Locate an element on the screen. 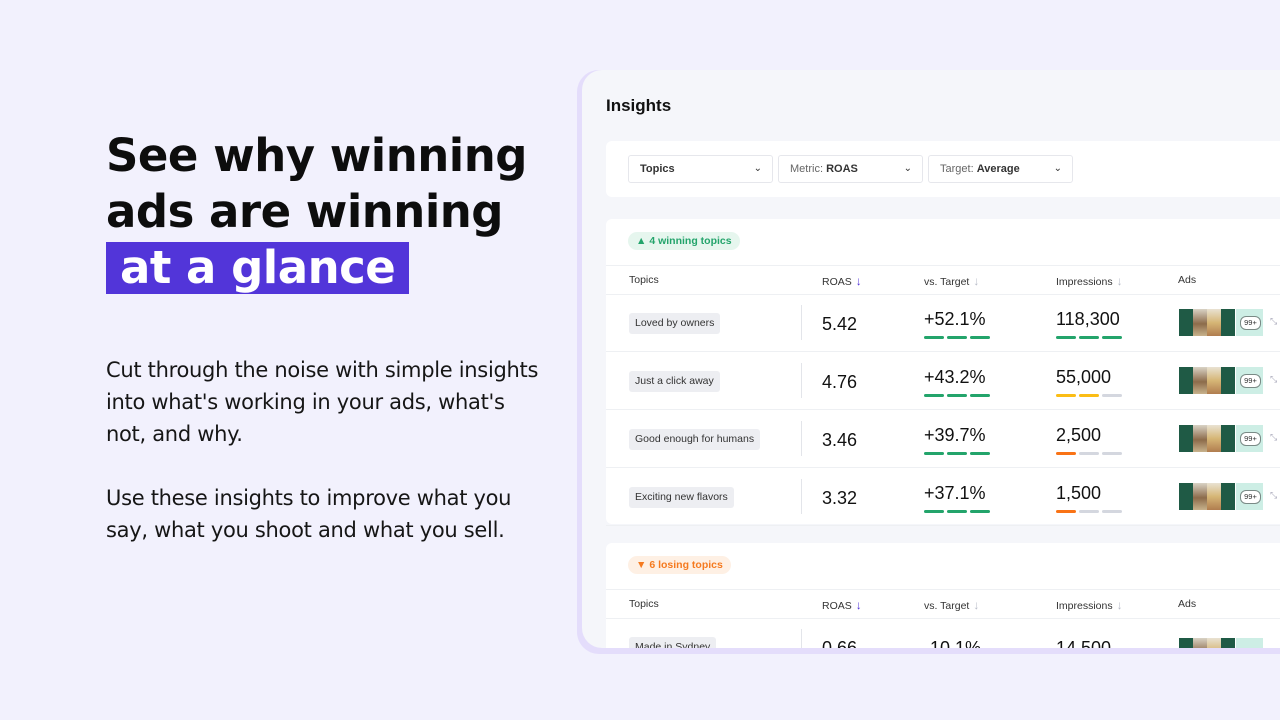 The width and height of the screenshot is (1280, 720). table-row: Exciting new flavors 3.32 +37.1% 1,500 99+ ⤡ is located at coordinates (943, 497).